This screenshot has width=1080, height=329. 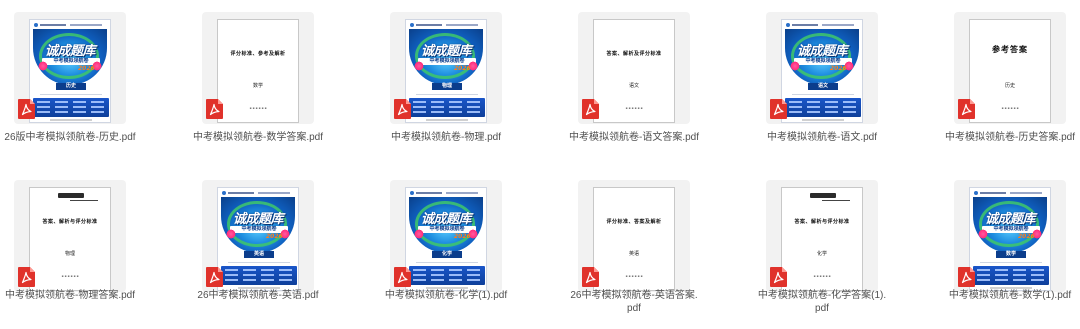 What do you see at coordinates (258, 71) in the screenshot?
I see `document-preview: 评分标准、参考及解析 数学 ▪ ▪ ▪ ▪ ▪ ▪` at bounding box center [258, 71].